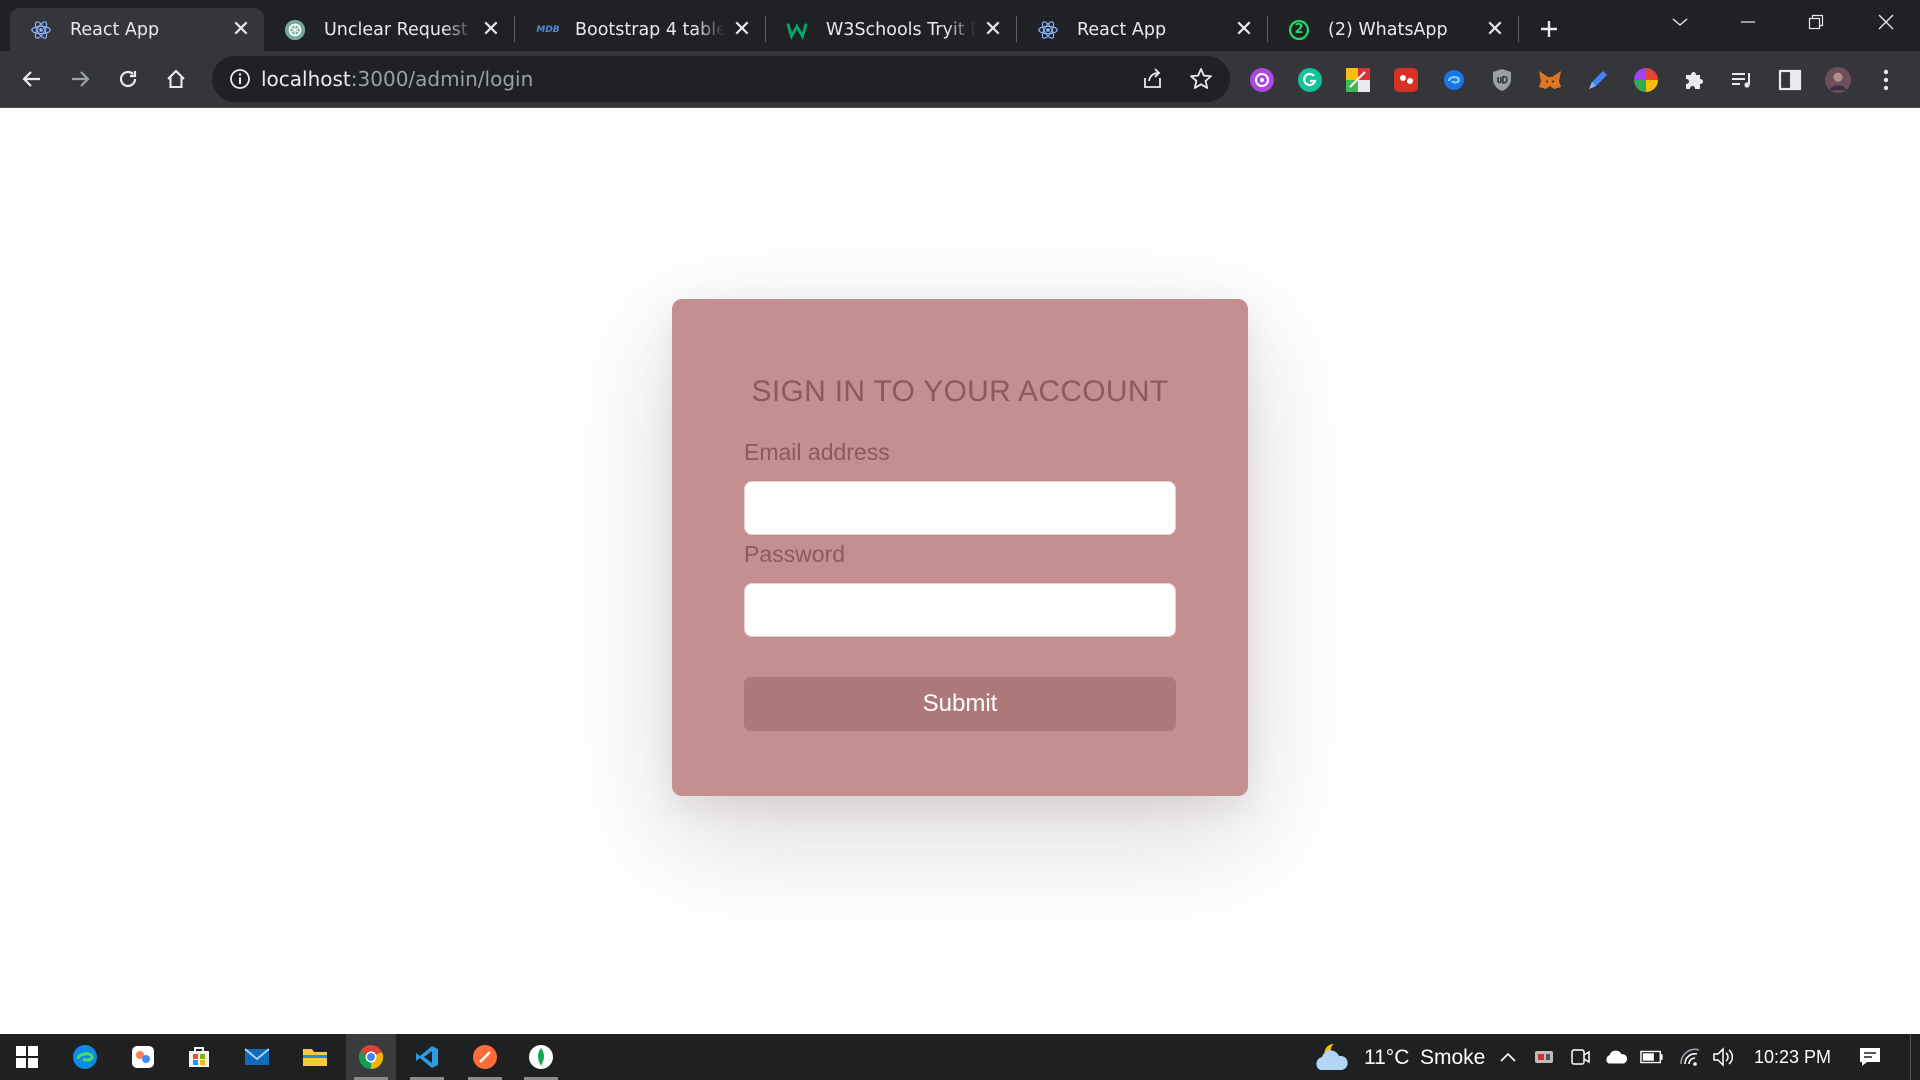 This screenshot has height=1080, width=1920. I want to click on show-desktop-button, so click(1915, 1057).